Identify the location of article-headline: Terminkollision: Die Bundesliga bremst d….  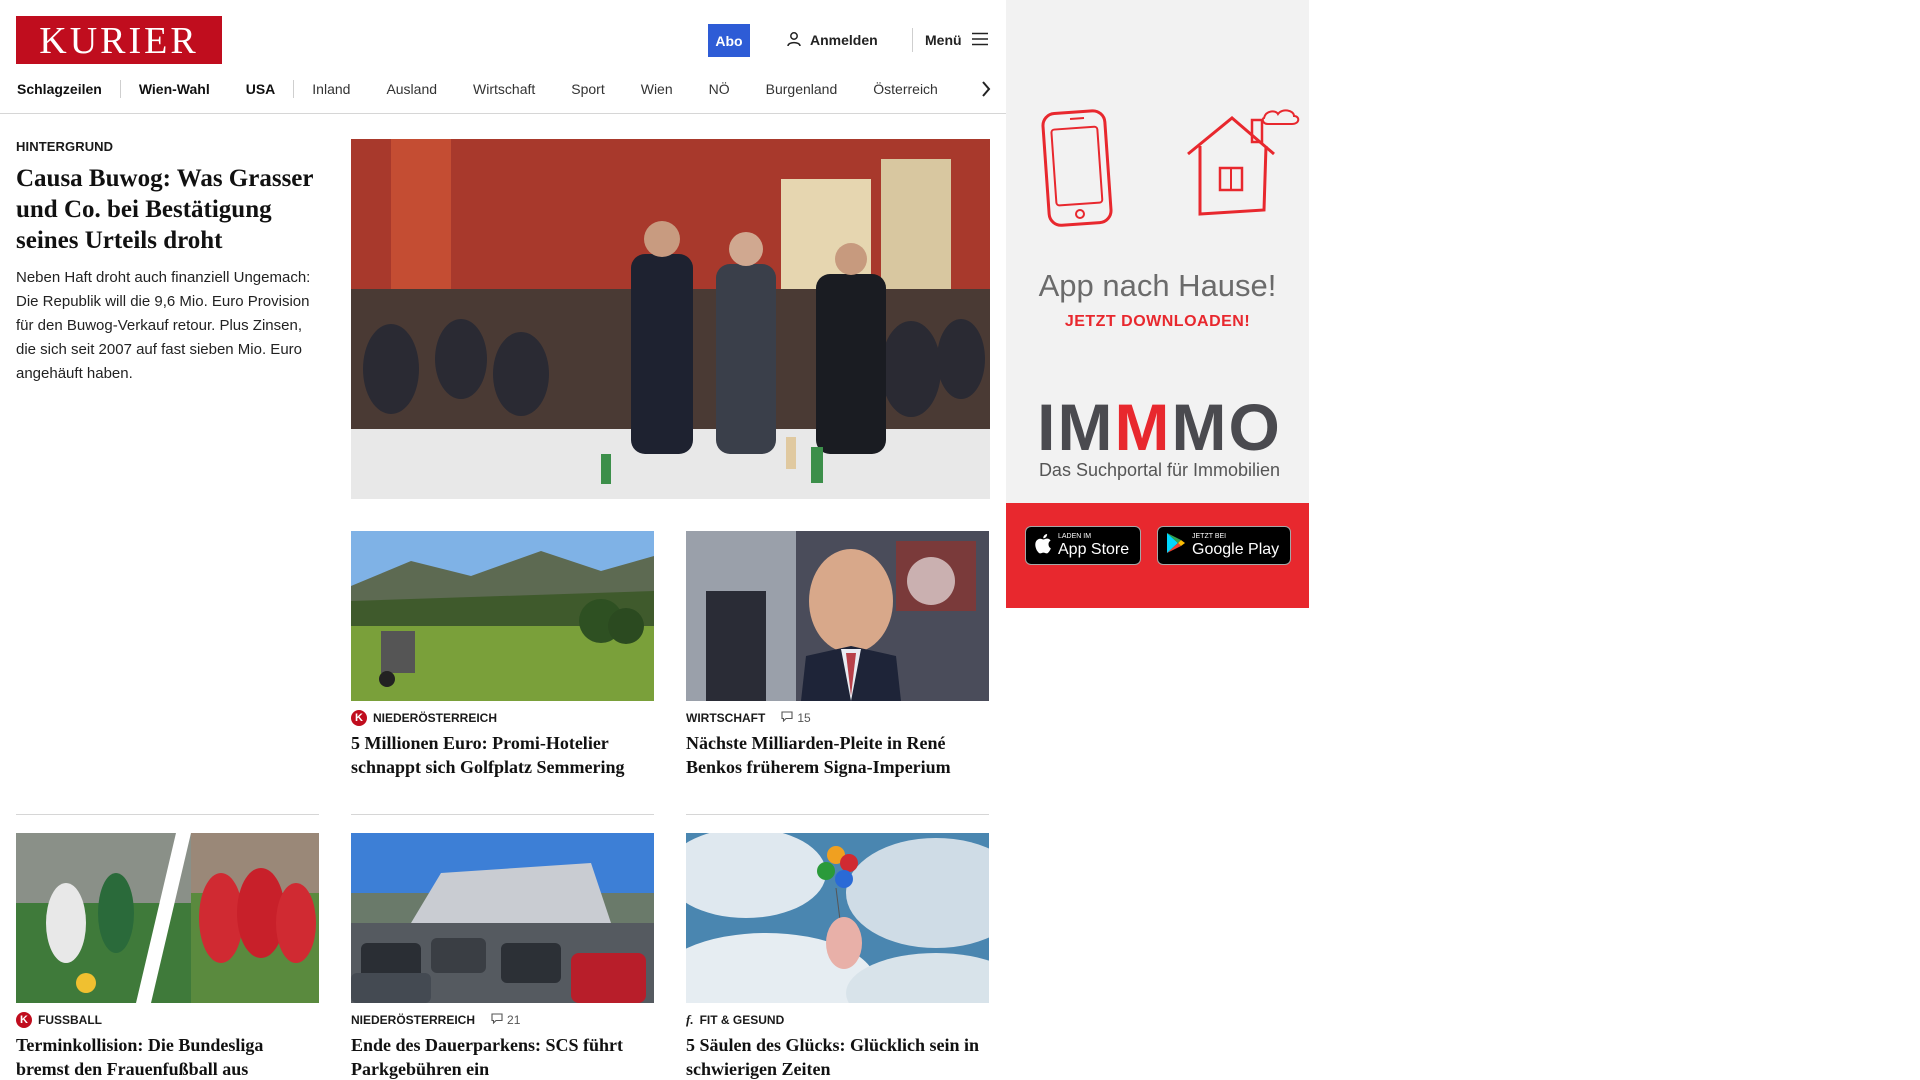
(167, 1056).